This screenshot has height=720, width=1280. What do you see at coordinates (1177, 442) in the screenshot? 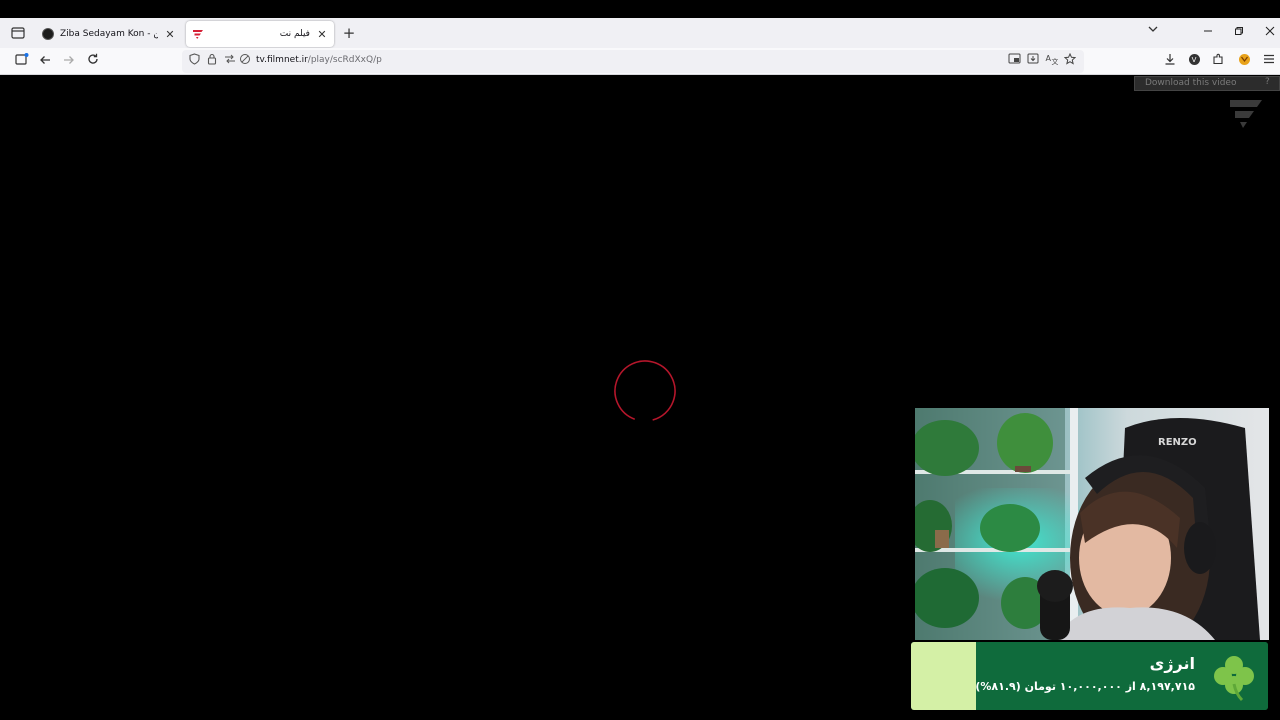
I see `chair-brand-text: RENZO` at bounding box center [1177, 442].